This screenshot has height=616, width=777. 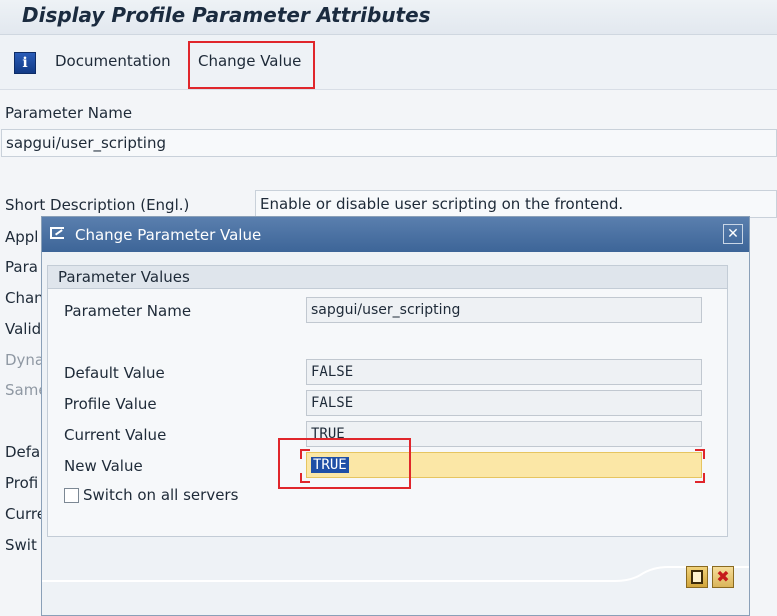 I want to click on application-toolbar: i Documentation Change Value, so click(x=388, y=62).